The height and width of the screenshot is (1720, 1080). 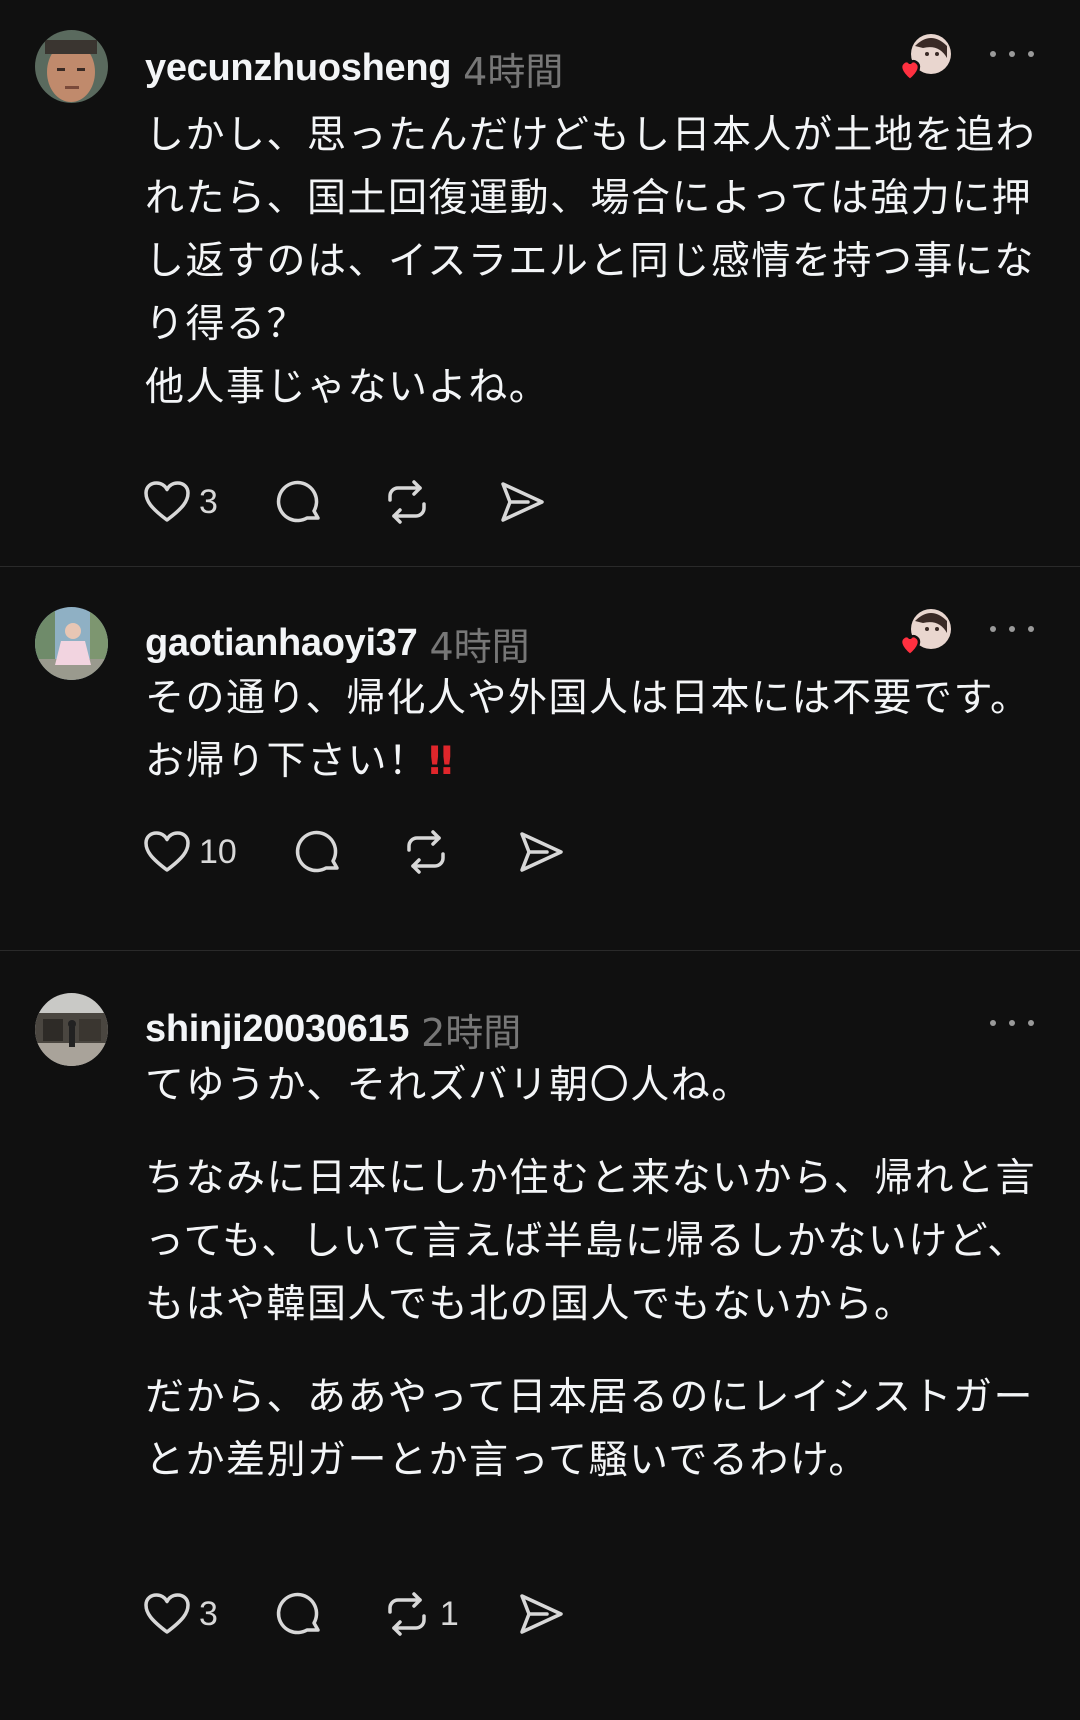 What do you see at coordinates (471, 1032) in the screenshot?
I see `post-time: 2時間` at bounding box center [471, 1032].